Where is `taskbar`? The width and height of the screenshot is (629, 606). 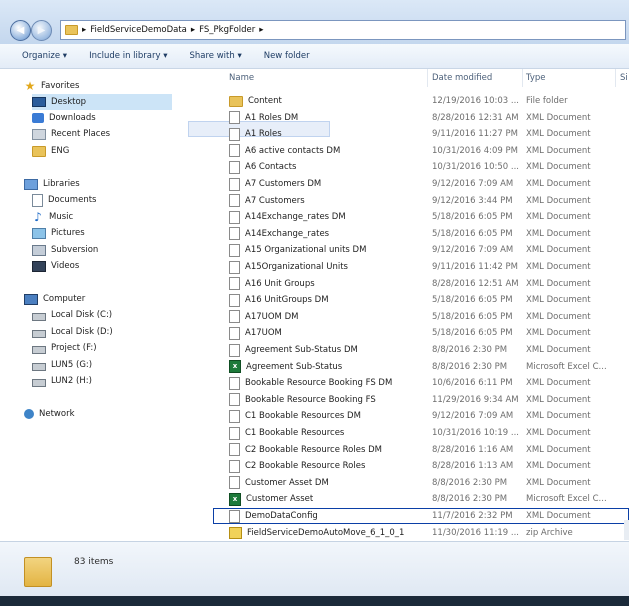
taskbar is located at coordinates (314, 601).